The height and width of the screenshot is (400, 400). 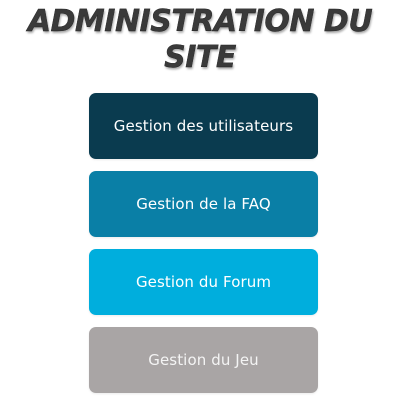 I want to click on page-title-line-2: SITE, so click(x=200, y=57).